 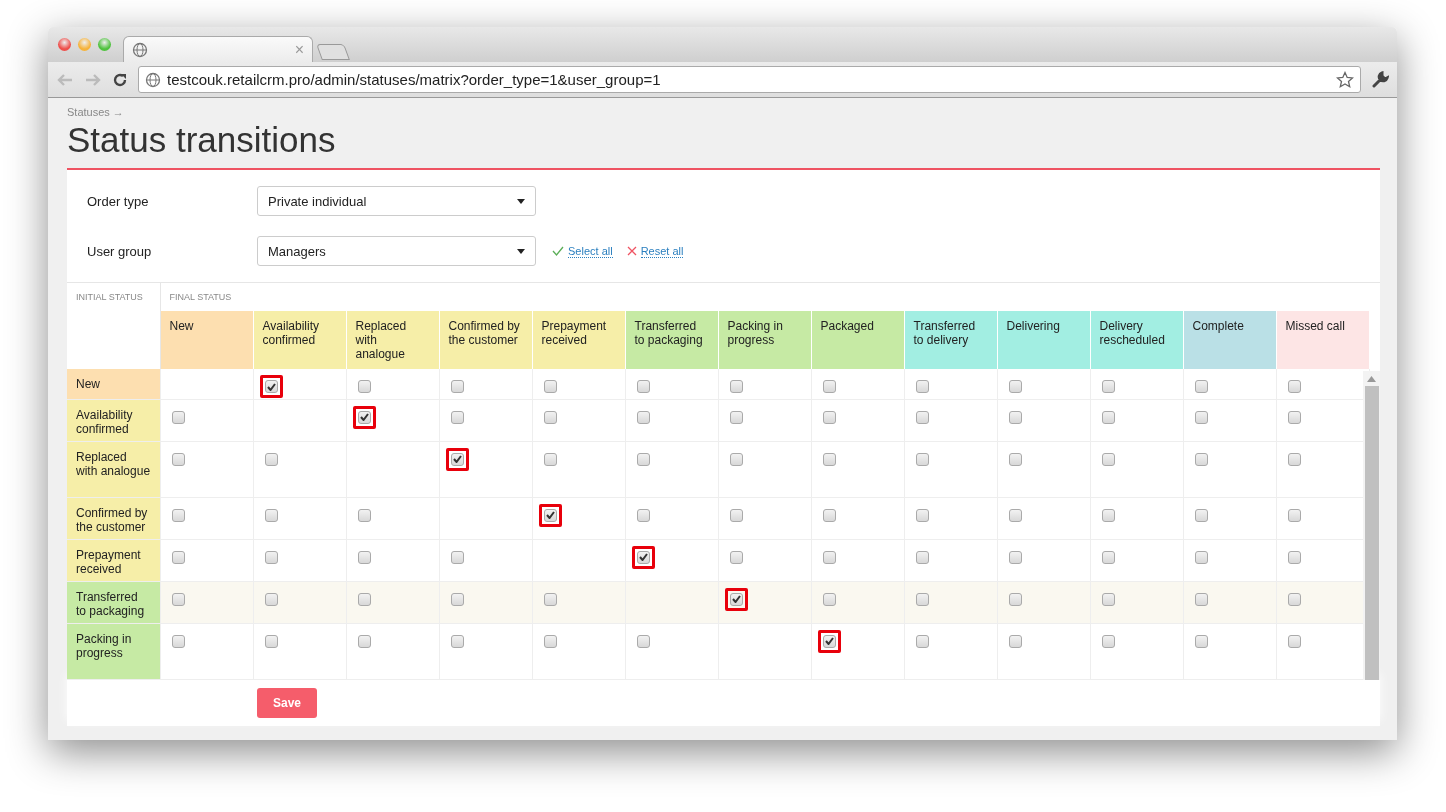 What do you see at coordinates (749, 79) in the screenshot?
I see `address-bar: testcouk.retailcrm.pro/admin/statuses/matrix?order_type=1&user_group=1` at bounding box center [749, 79].